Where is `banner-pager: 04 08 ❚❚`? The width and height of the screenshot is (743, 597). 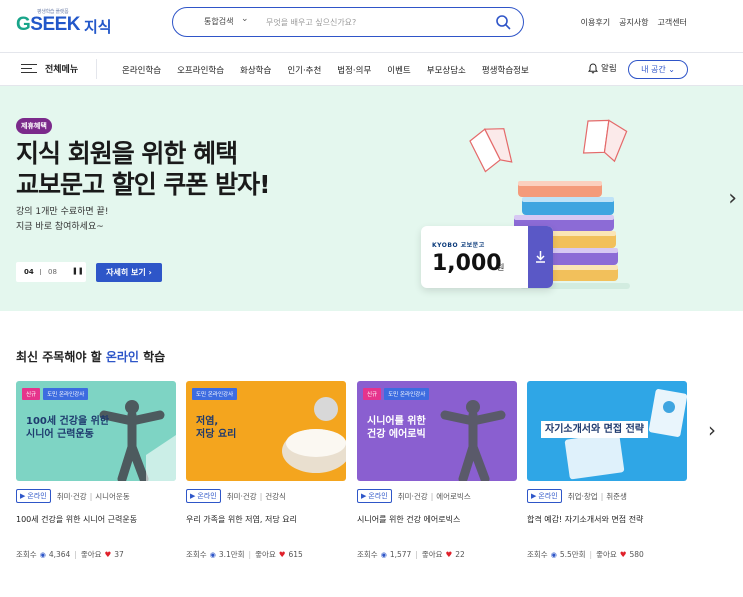
banner-pager: 04 08 ❚❚ is located at coordinates (51, 272).